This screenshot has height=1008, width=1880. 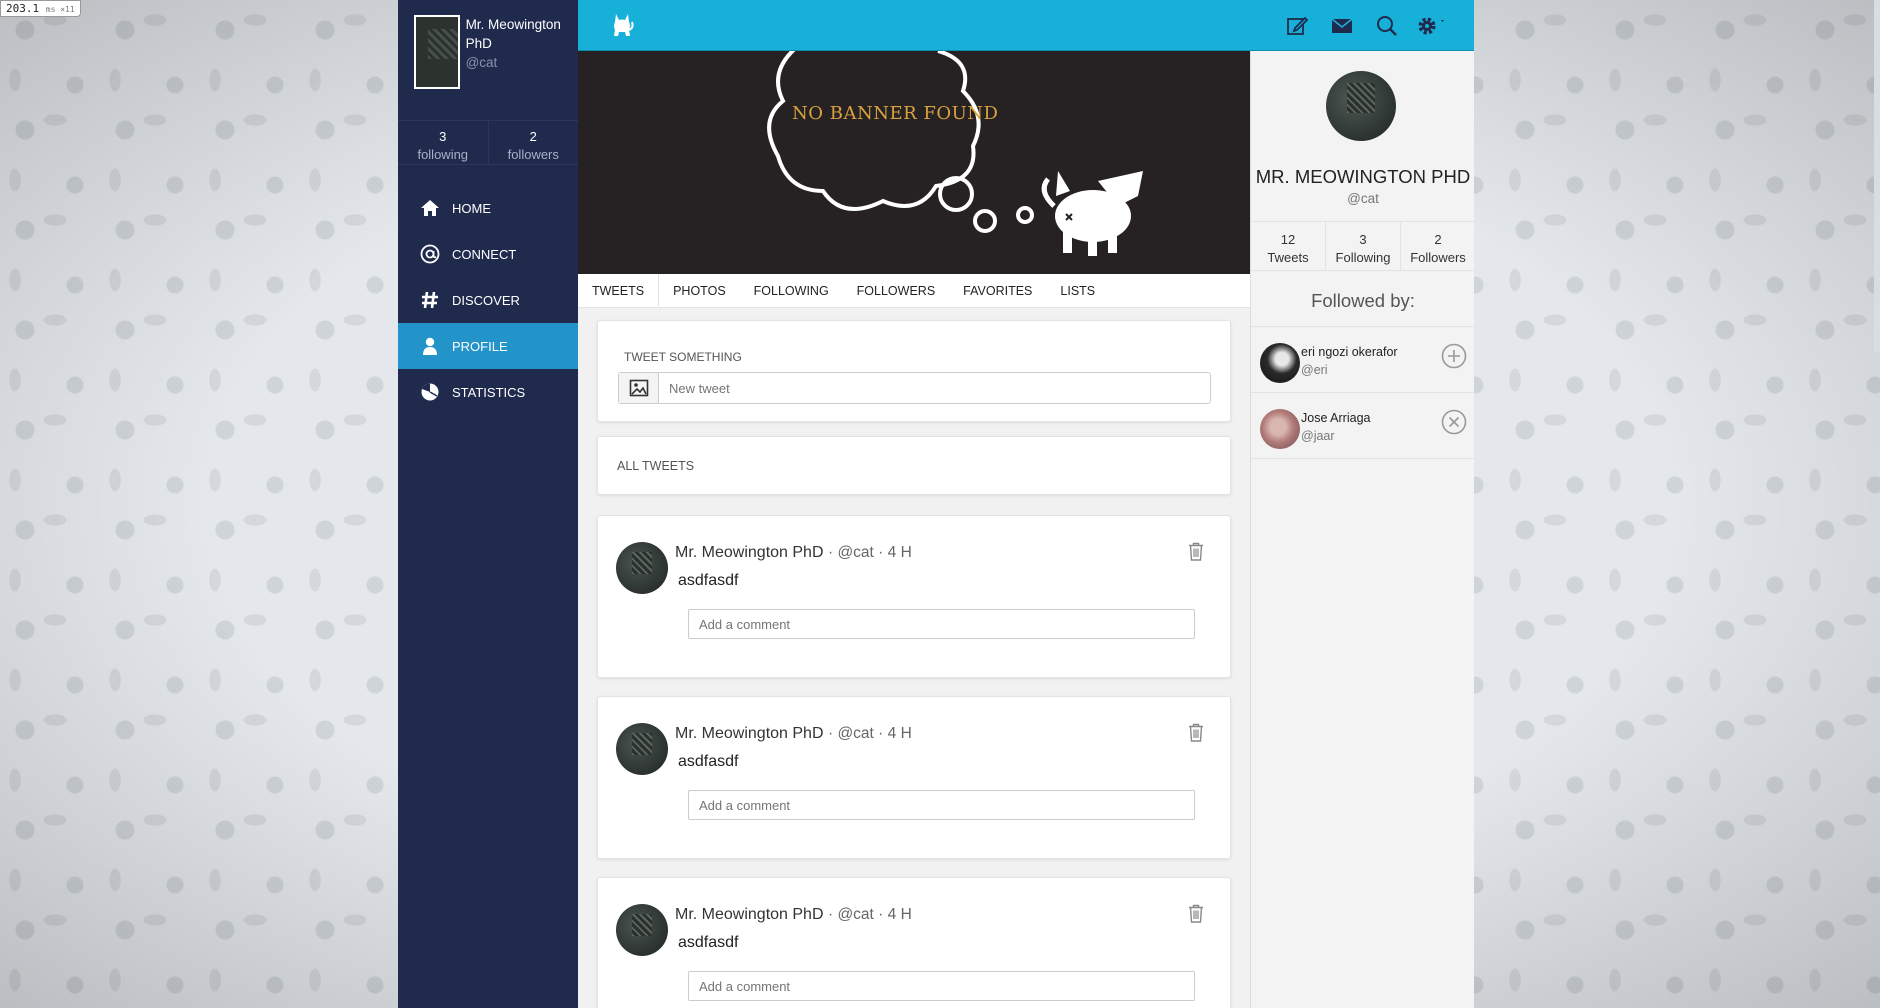 What do you see at coordinates (443, 154) in the screenshot?
I see `following-count-label: following` at bounding box center [443, 154].